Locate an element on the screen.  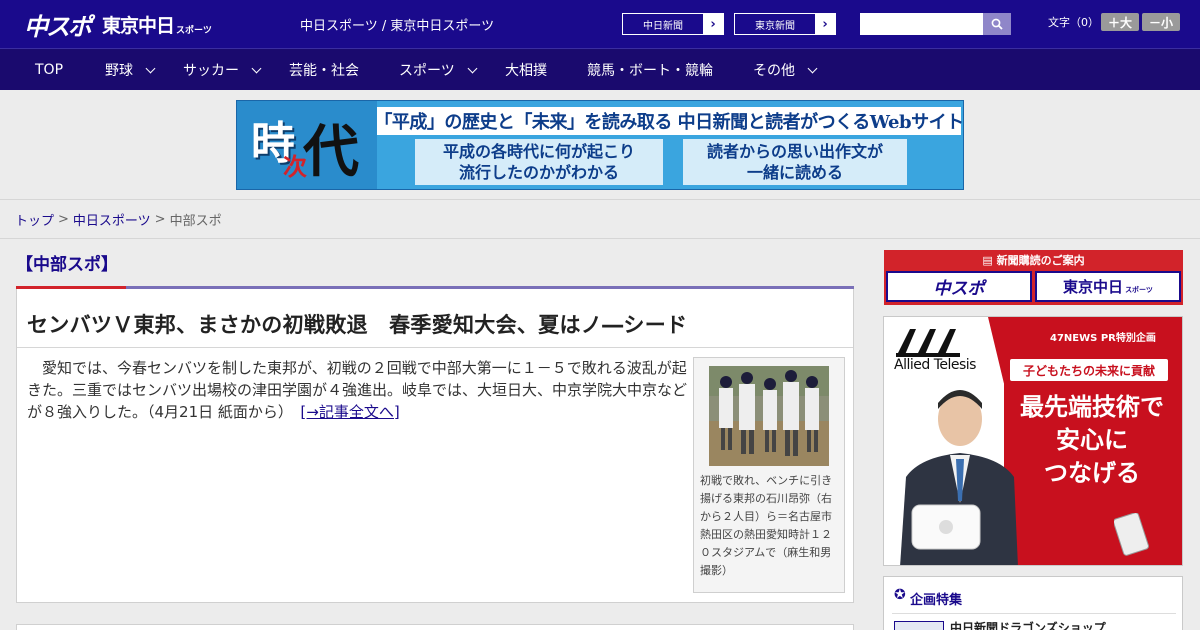
ad-person-figure is located at coordinates (959, 477).